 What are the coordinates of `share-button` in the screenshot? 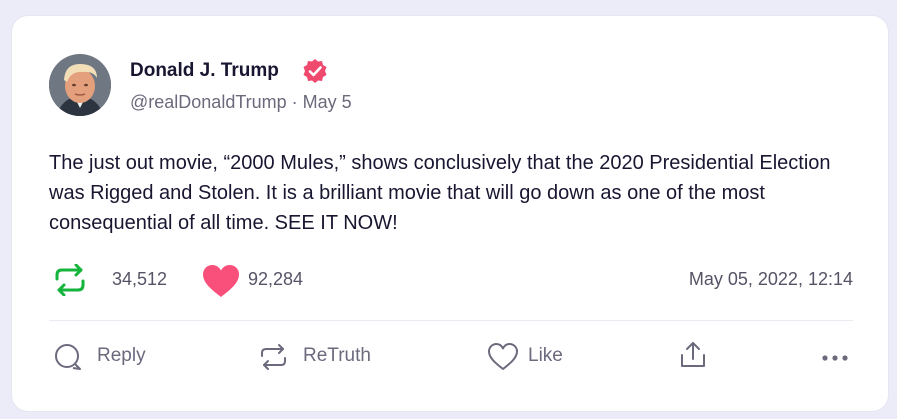 It's located at (695, 356).